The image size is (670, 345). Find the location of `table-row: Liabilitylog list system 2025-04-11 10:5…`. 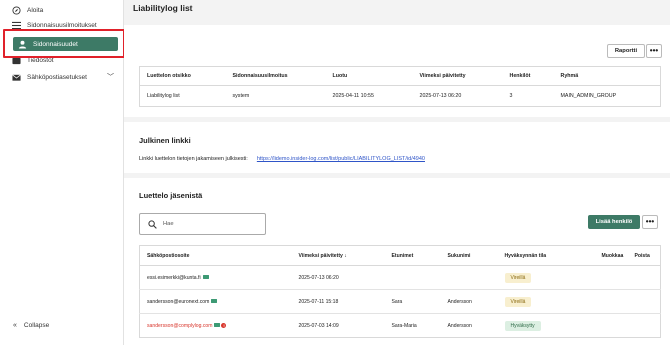

table-row: Liabilitylog list system 2025-04-11 10:5… is located at coordinates (400, 96).